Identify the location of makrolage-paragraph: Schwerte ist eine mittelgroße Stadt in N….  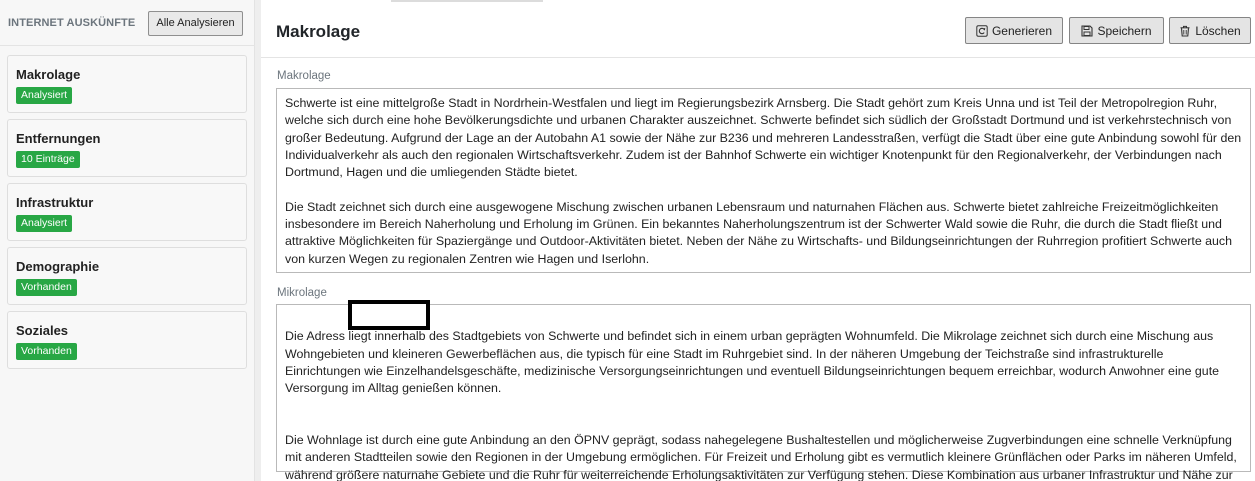
(763, 138).